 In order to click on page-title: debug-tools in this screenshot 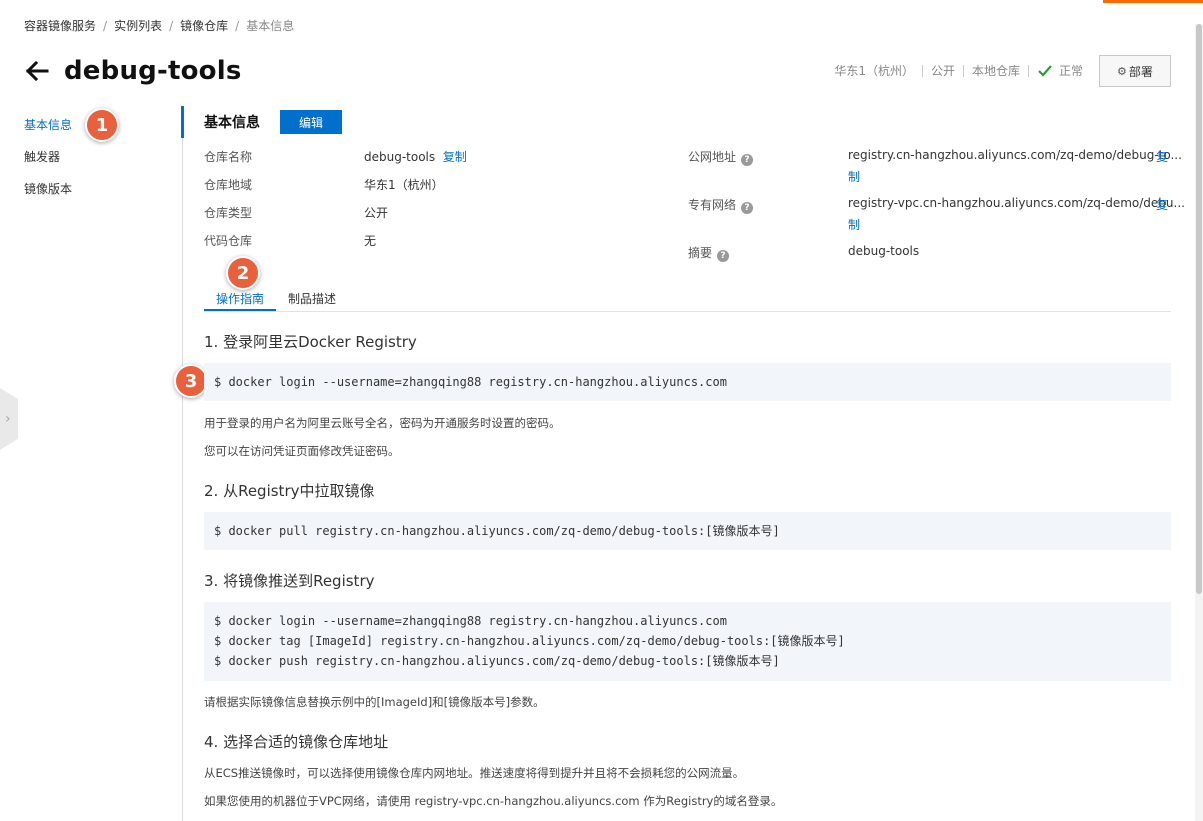, I will do `click(153, 71)`.